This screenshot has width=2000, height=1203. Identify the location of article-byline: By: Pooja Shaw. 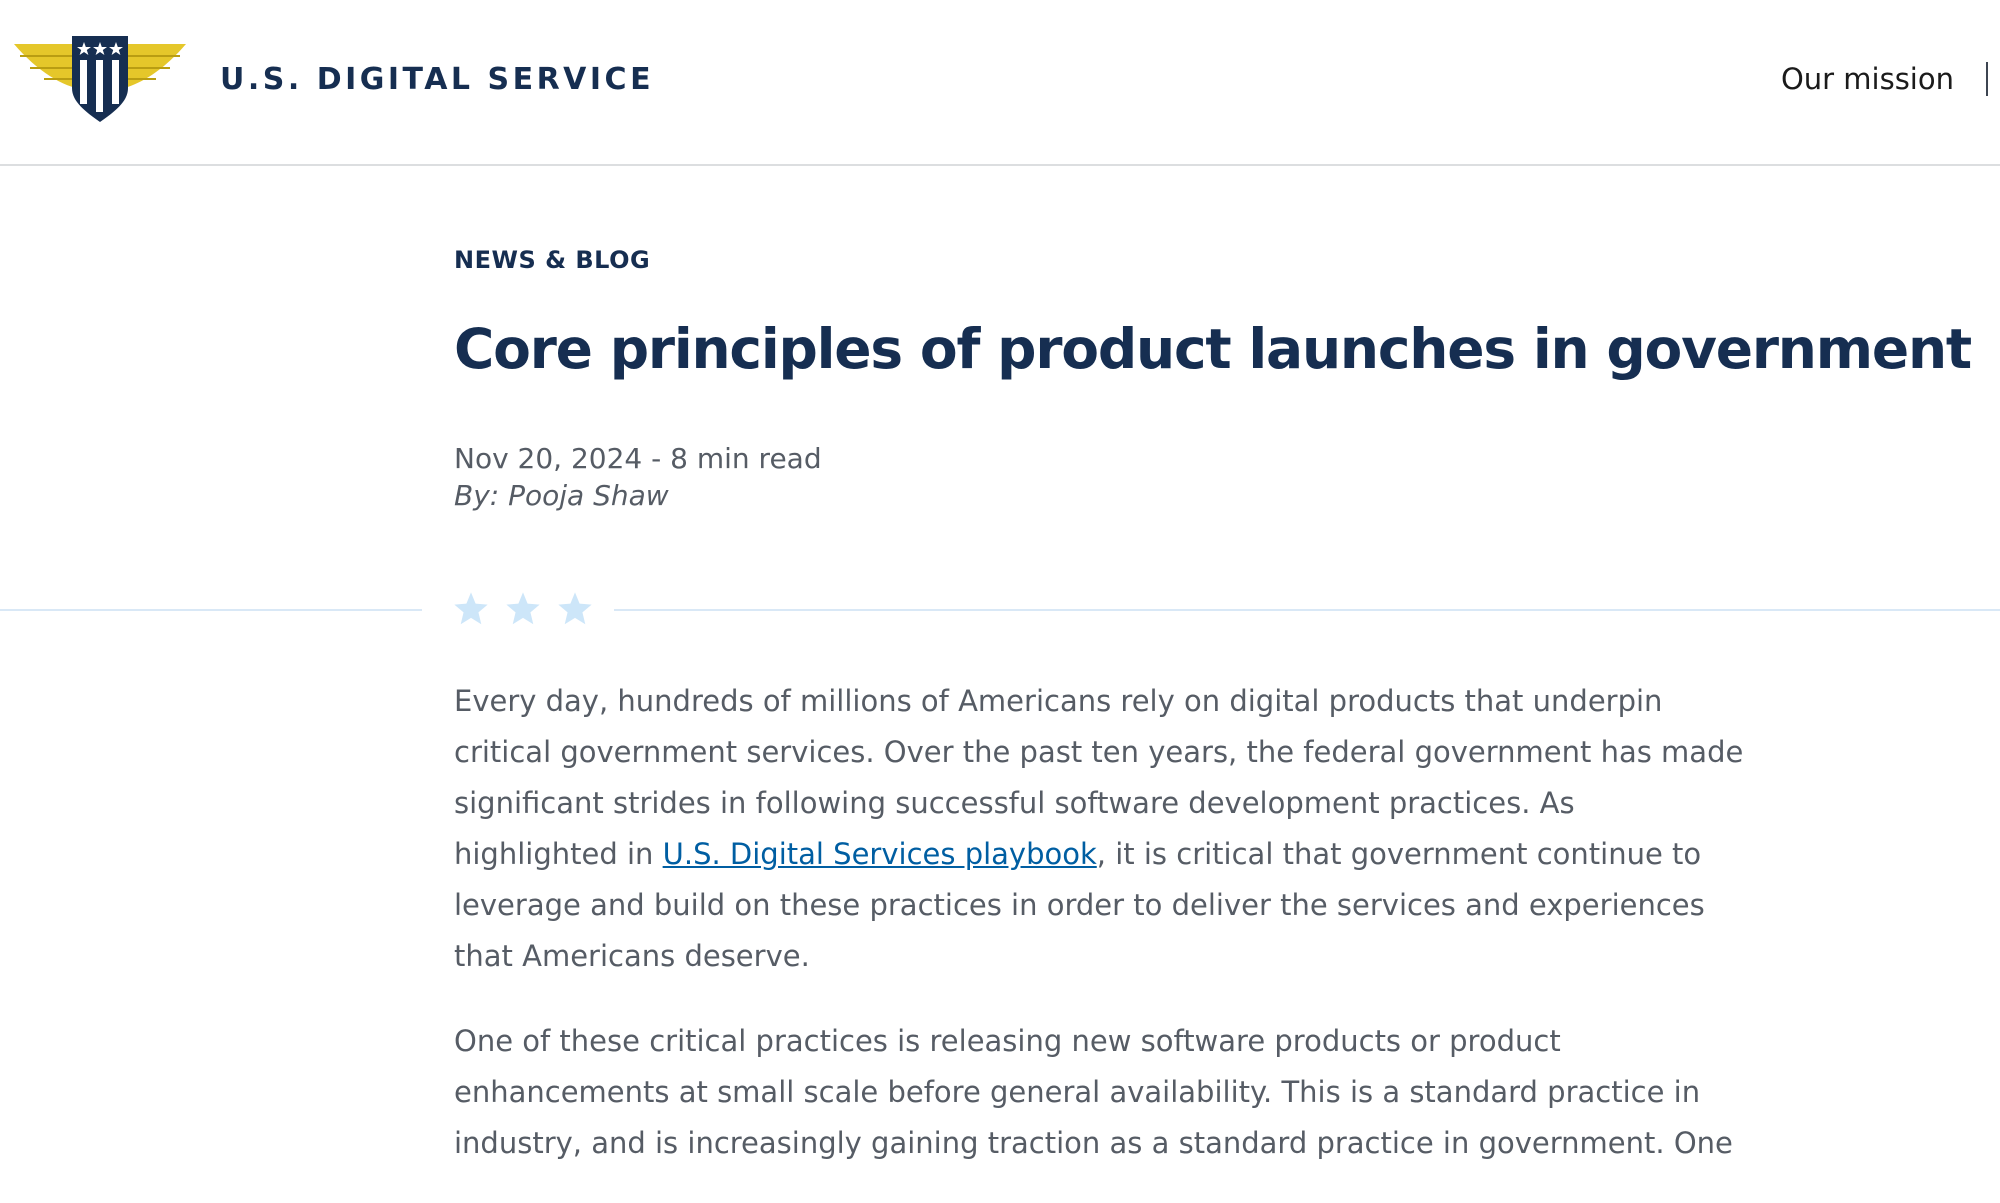
(561, 495).